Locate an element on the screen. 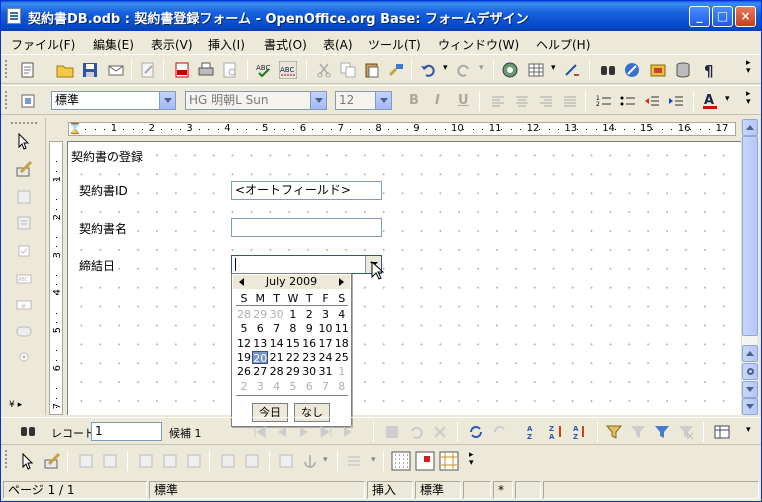  position-size-icon is located at coordinates (286, 461).